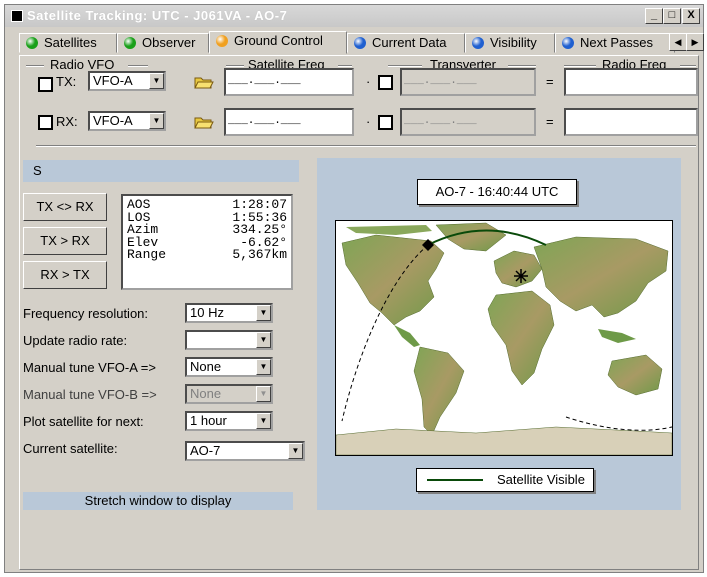 The image size is (707, 577). Describe the element at coordinates (521, 276) in the screenshot. I see `observer-marker-icon` at that location.